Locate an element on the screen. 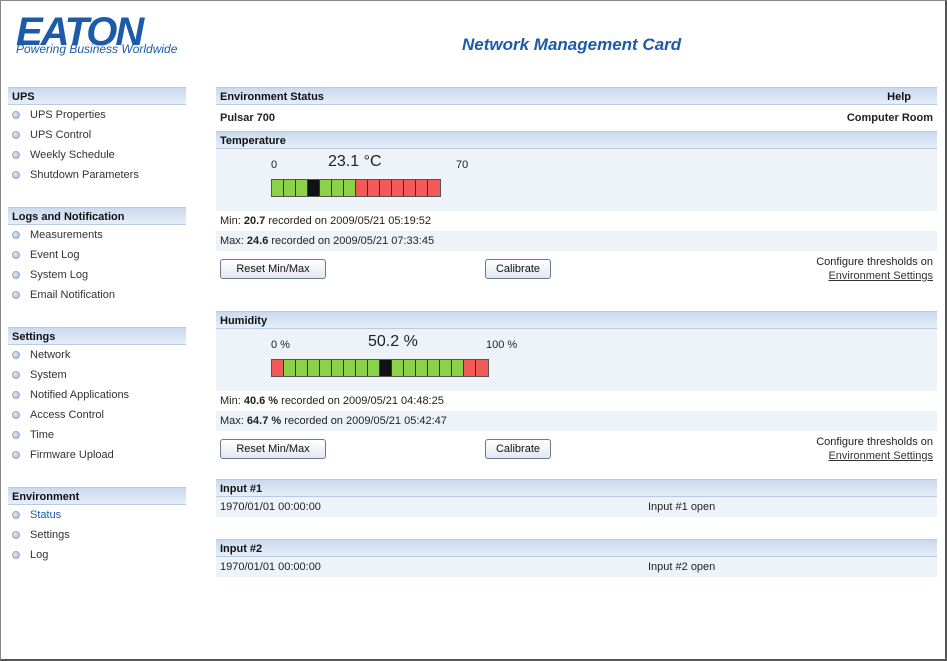 This screenshot has height=661, width=947. sidebar-item-env-log: Log is located at coordinates (97, 555).